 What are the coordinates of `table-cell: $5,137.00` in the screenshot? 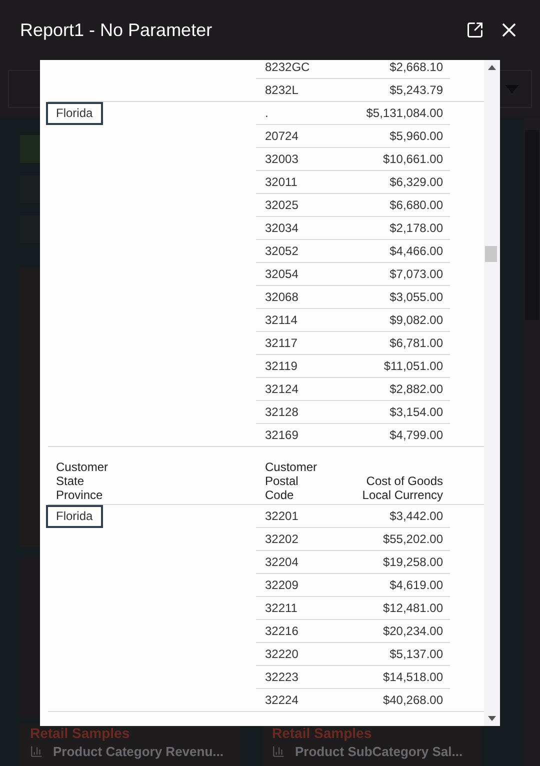 It's located at (400, 654).